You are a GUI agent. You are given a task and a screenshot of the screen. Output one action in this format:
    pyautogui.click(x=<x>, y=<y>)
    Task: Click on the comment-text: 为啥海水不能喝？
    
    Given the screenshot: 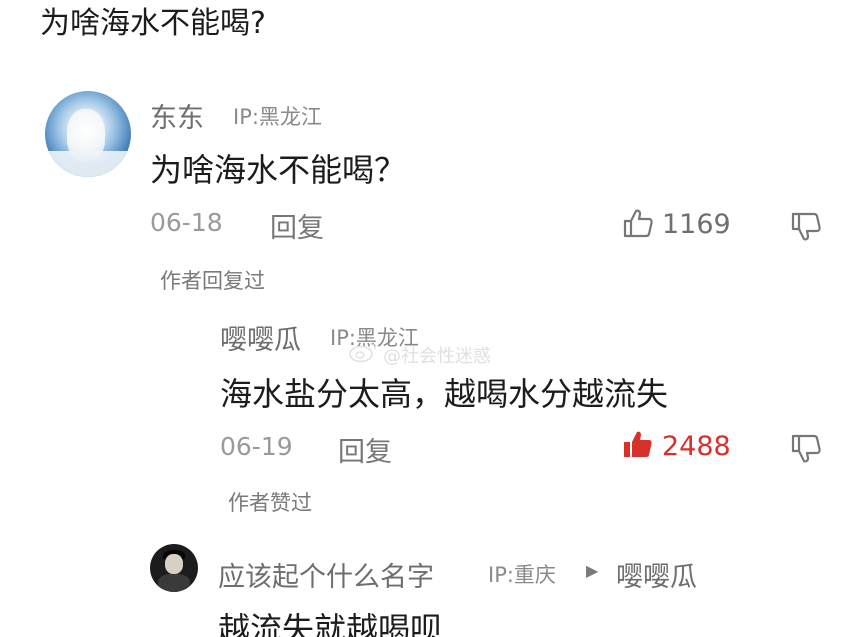 What is the action you would take?
    pyautogui.click(x=278, y=170)
    